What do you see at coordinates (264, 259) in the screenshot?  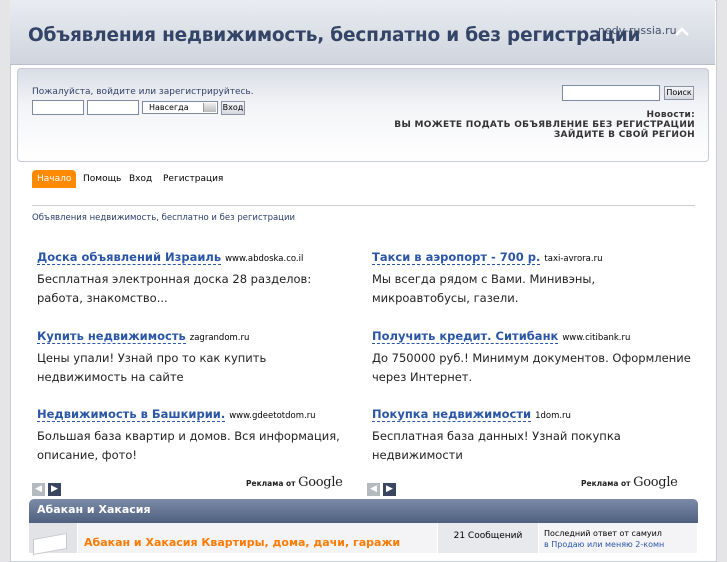 I see `ad-url: www.abdoska.co.il` at bounding box center [264, 259].